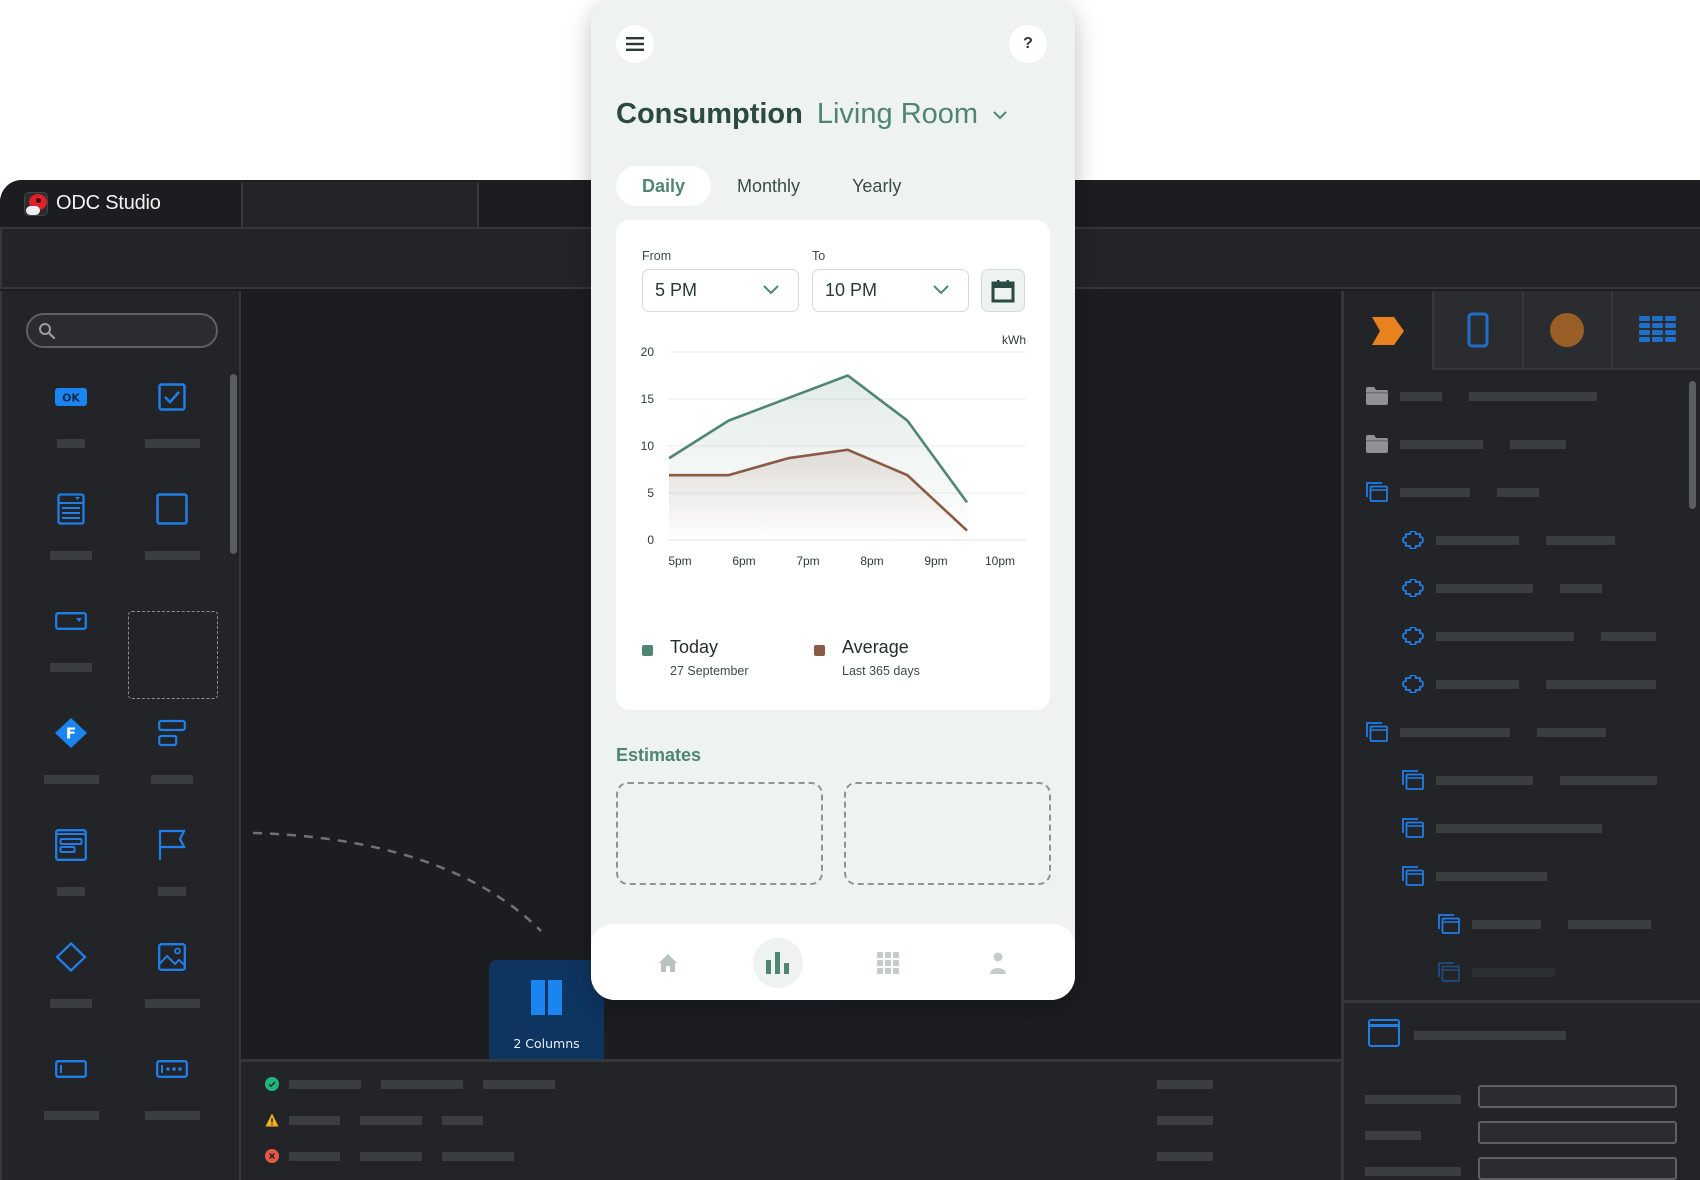  What do you see at coordinates (635, 44) in the screenshot?
I see `menu-button` at bounding box center [635, 44].